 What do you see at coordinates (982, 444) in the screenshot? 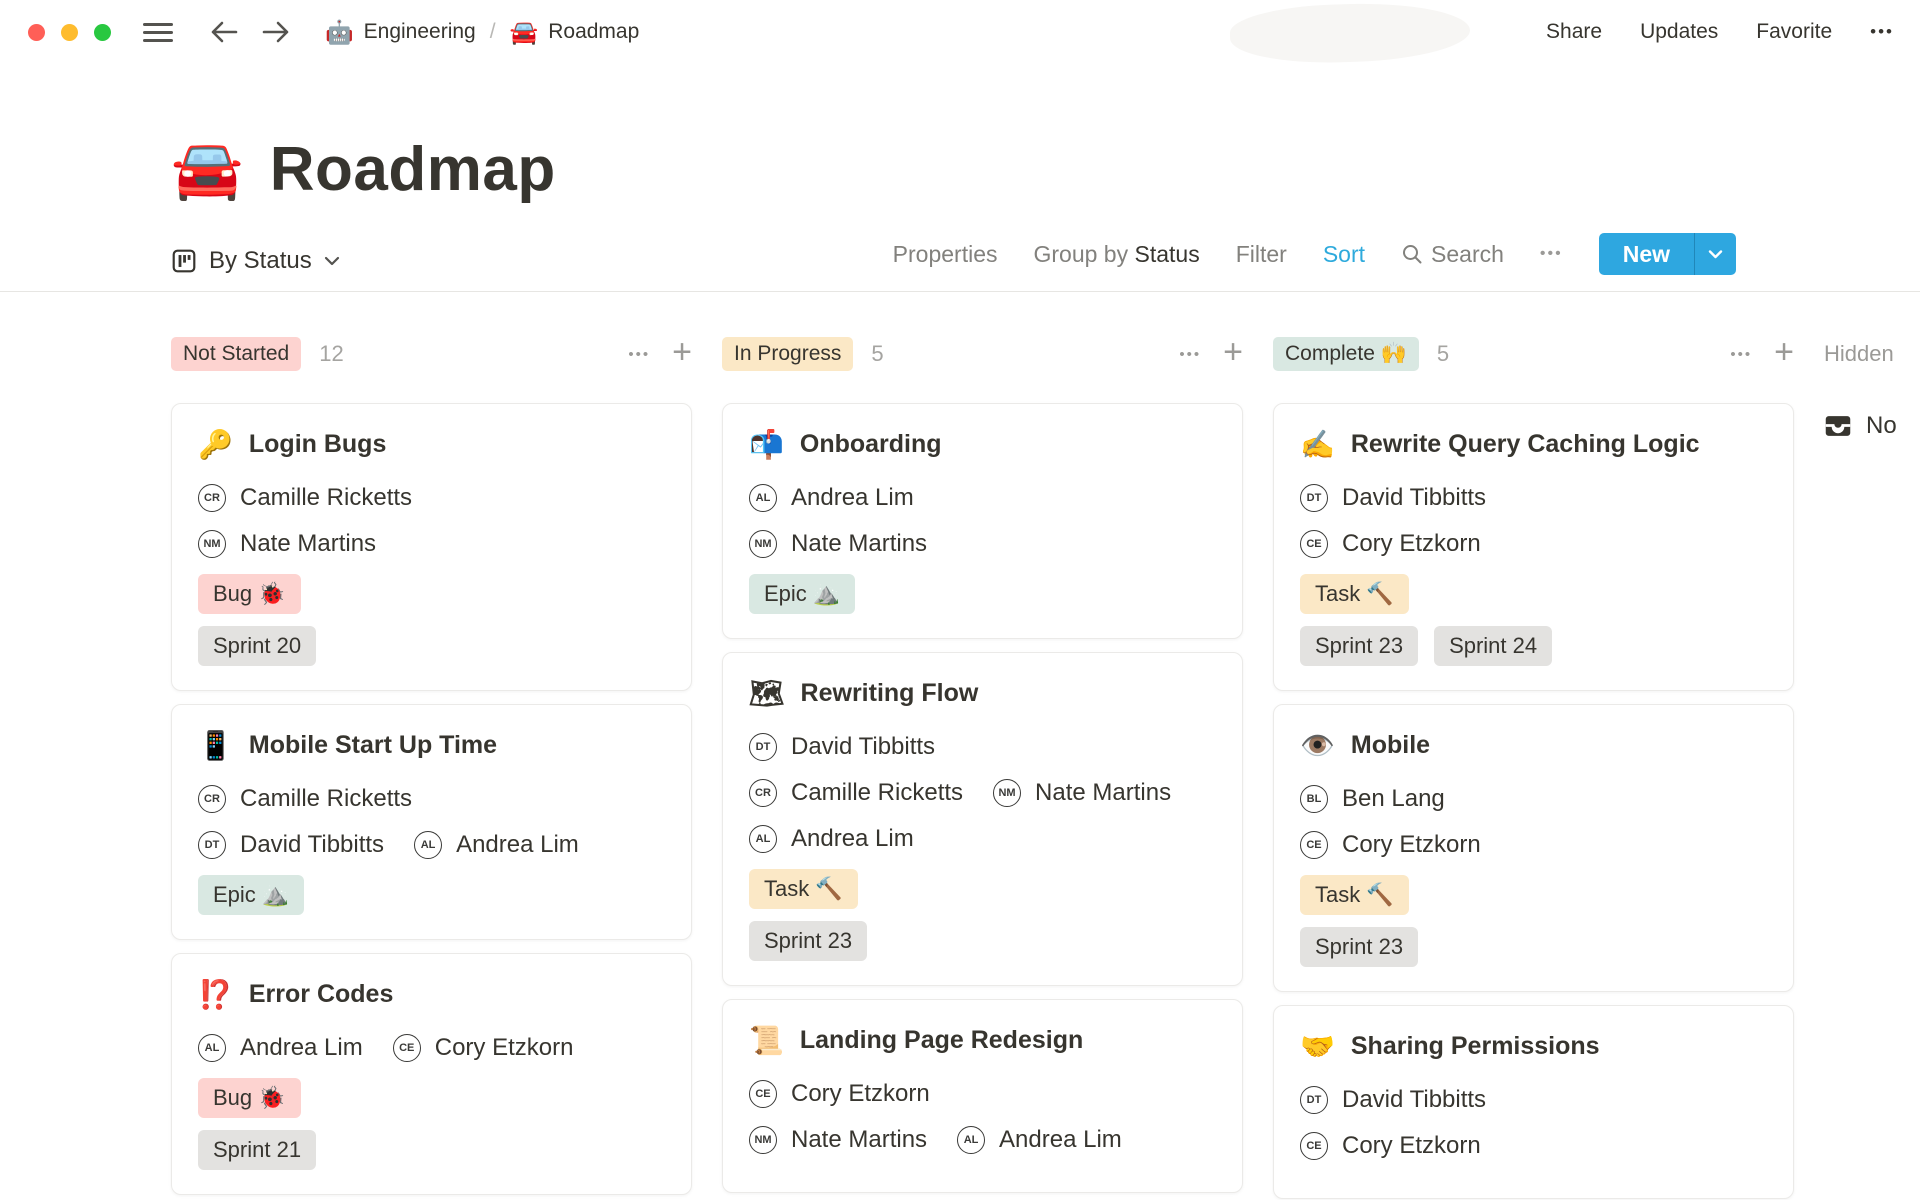
I see `card-title: 📬 Onboarding` at bounding box center [982, 444].